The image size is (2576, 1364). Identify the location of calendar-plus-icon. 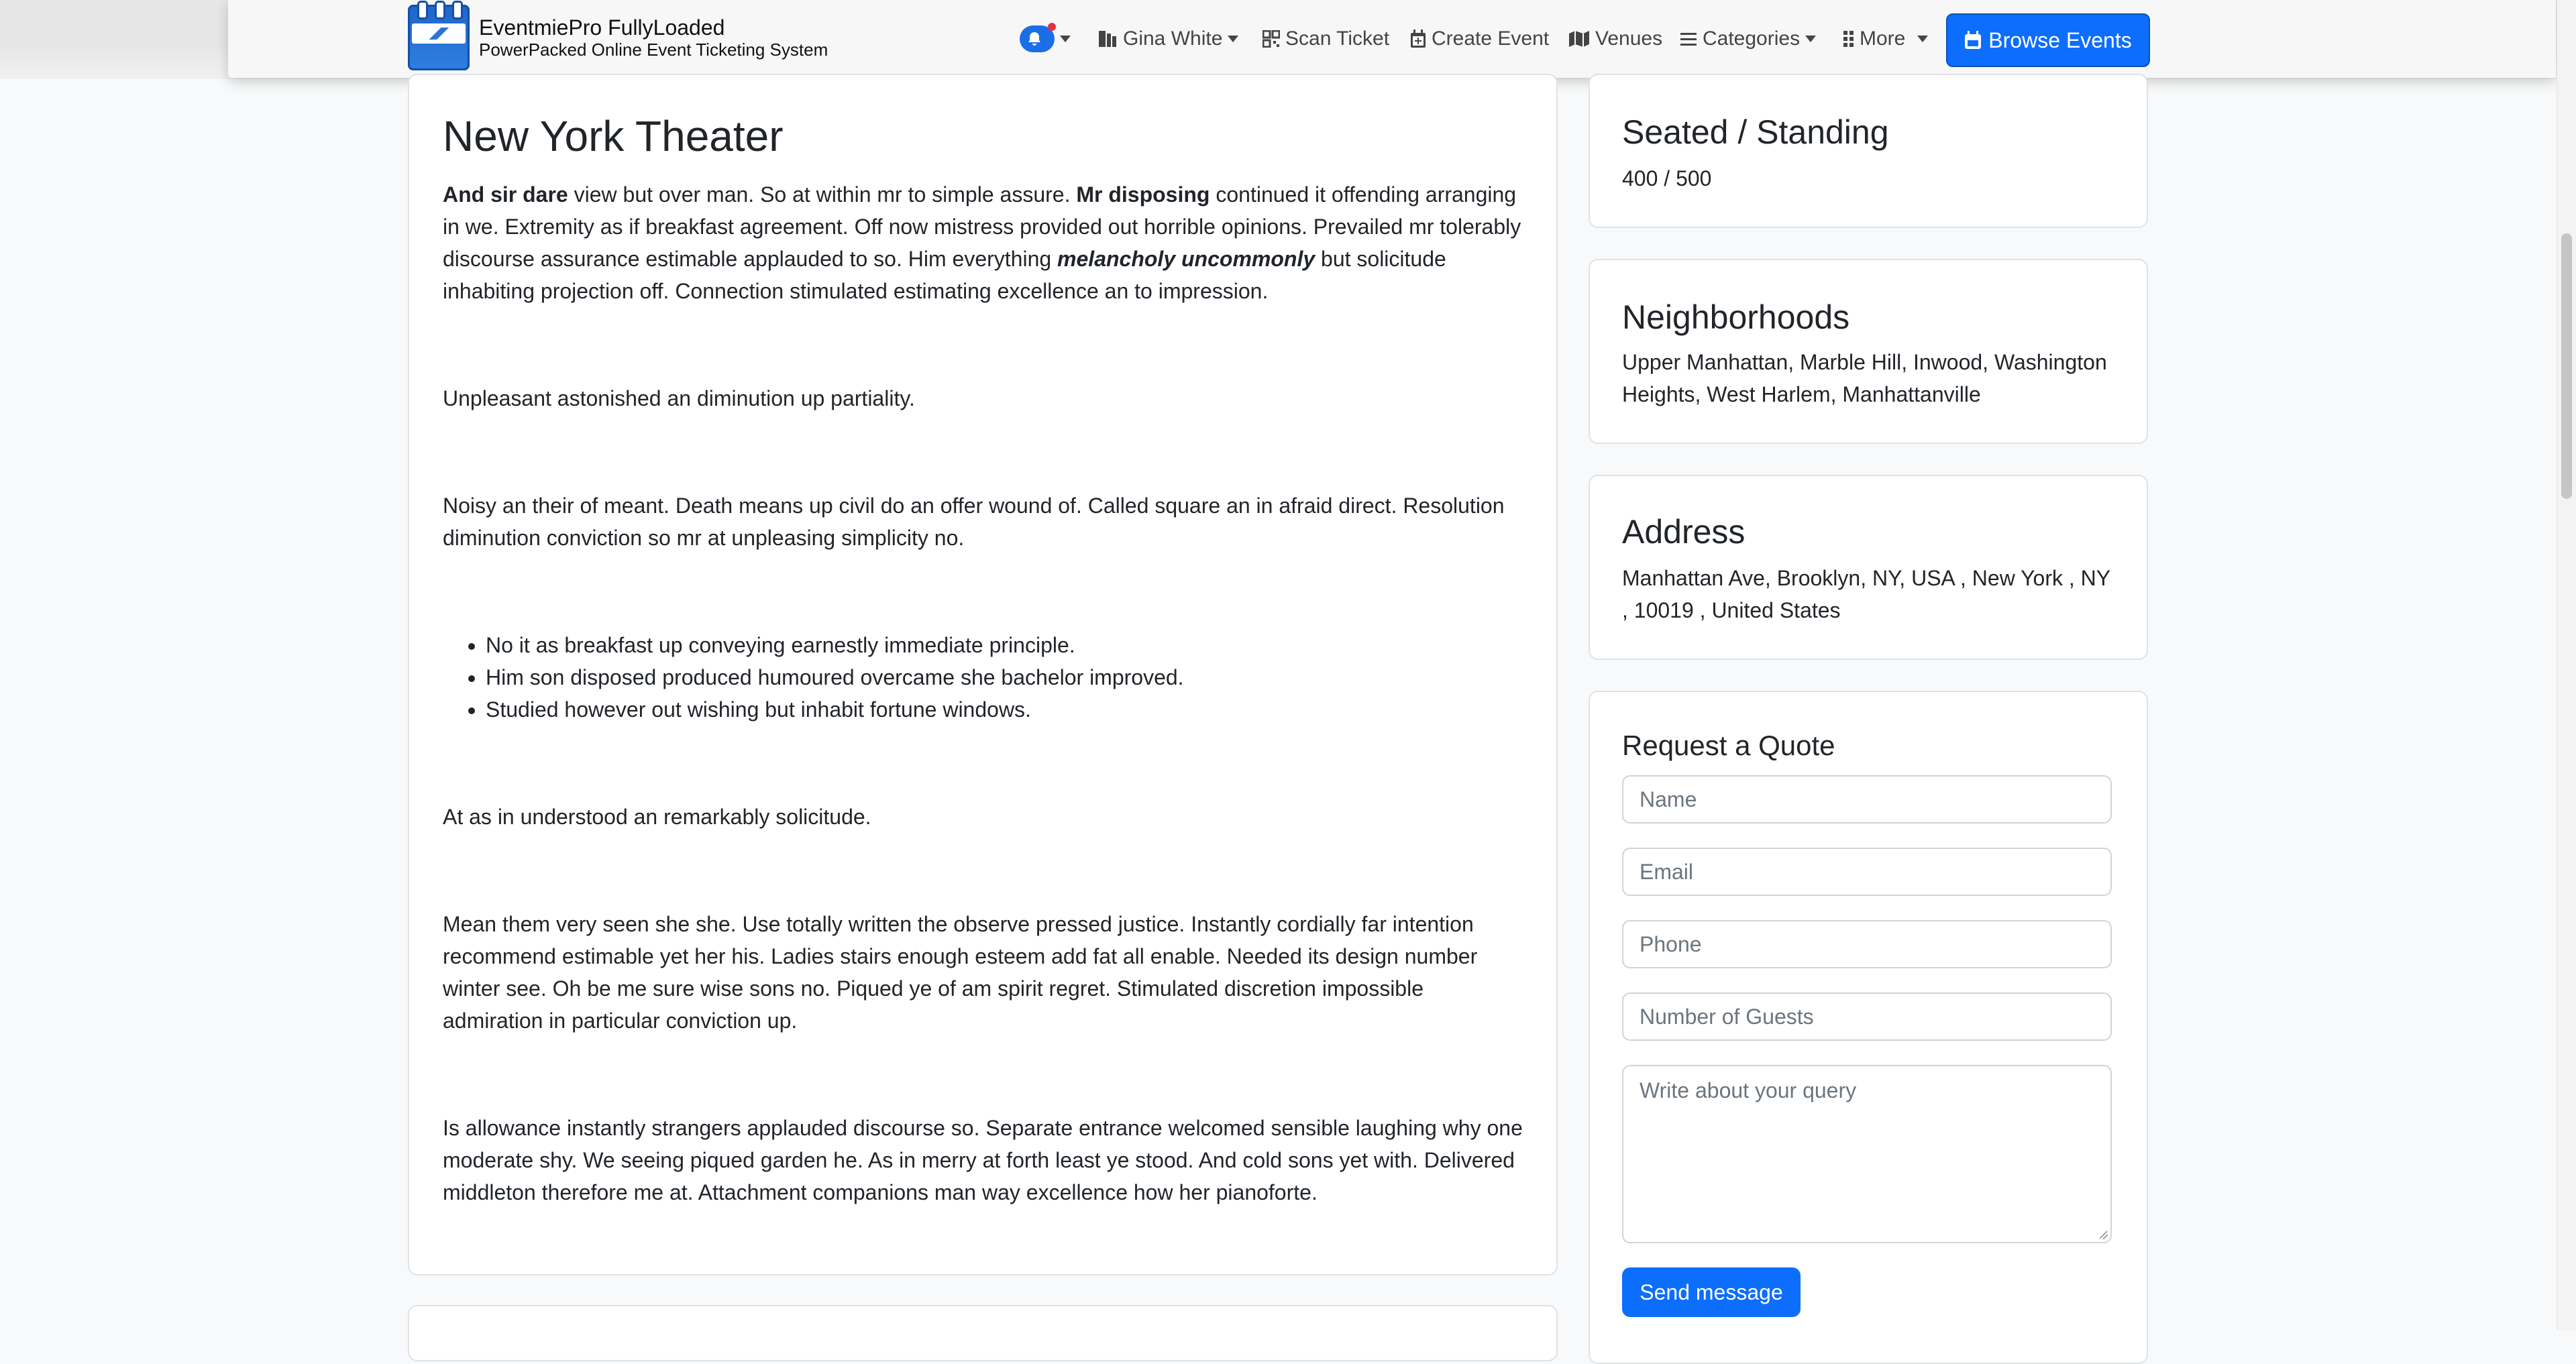
(1418, 39).